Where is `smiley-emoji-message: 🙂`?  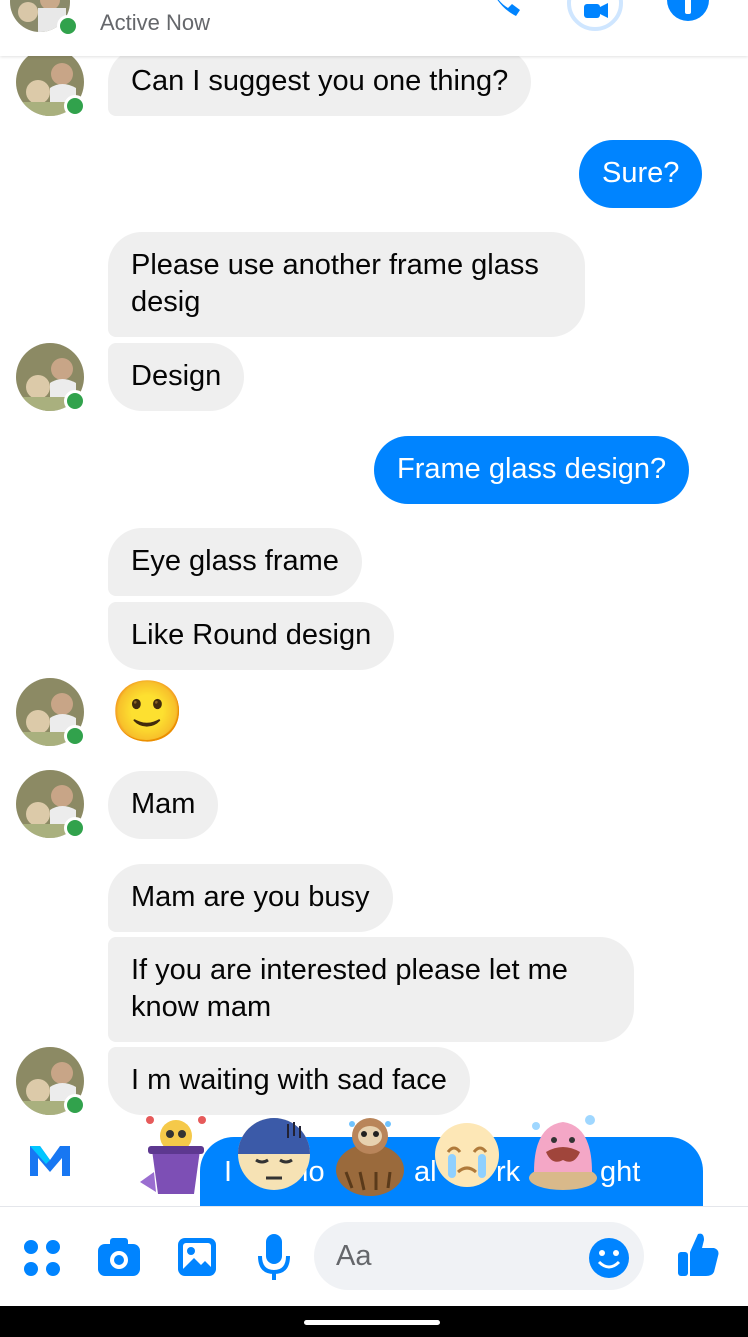 smiley-emoji-message: 🙂 is located at coordinates (147, 712).